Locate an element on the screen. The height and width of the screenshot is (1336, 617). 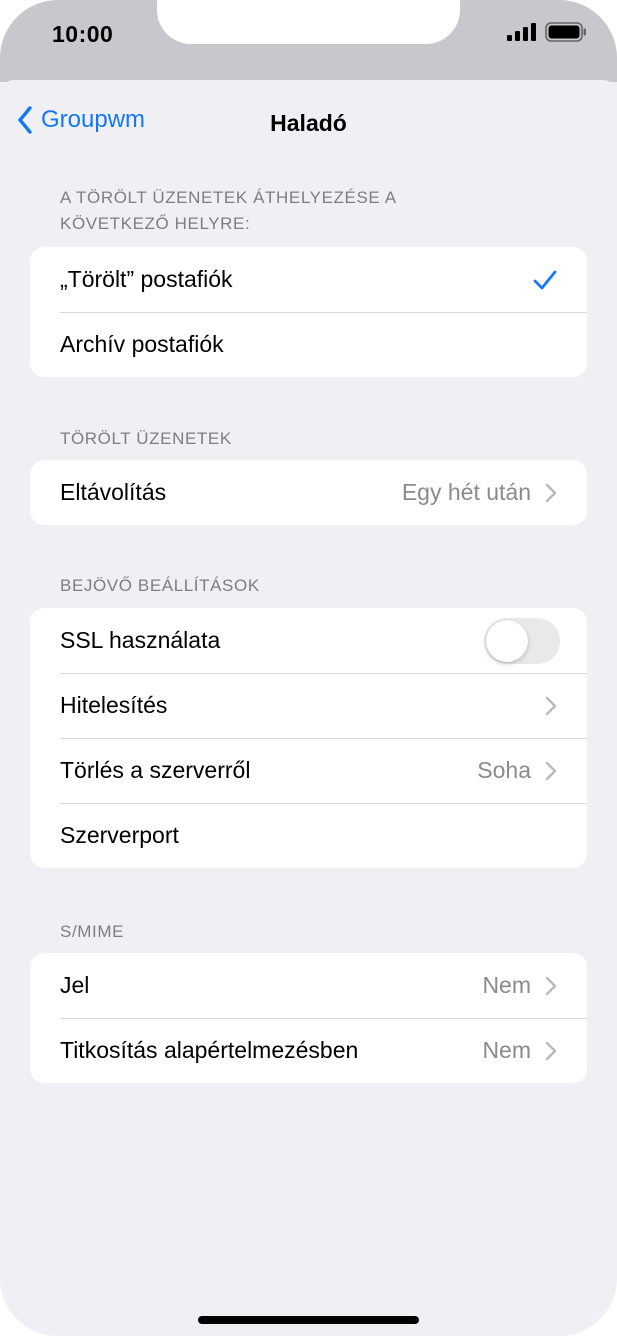
row-sign: Jel Nem is located at coordinates (308, 985).